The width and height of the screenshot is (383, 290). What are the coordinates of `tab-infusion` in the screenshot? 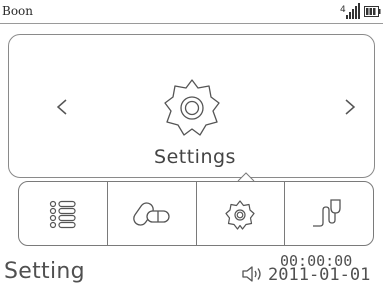 It's located at (329, 213).